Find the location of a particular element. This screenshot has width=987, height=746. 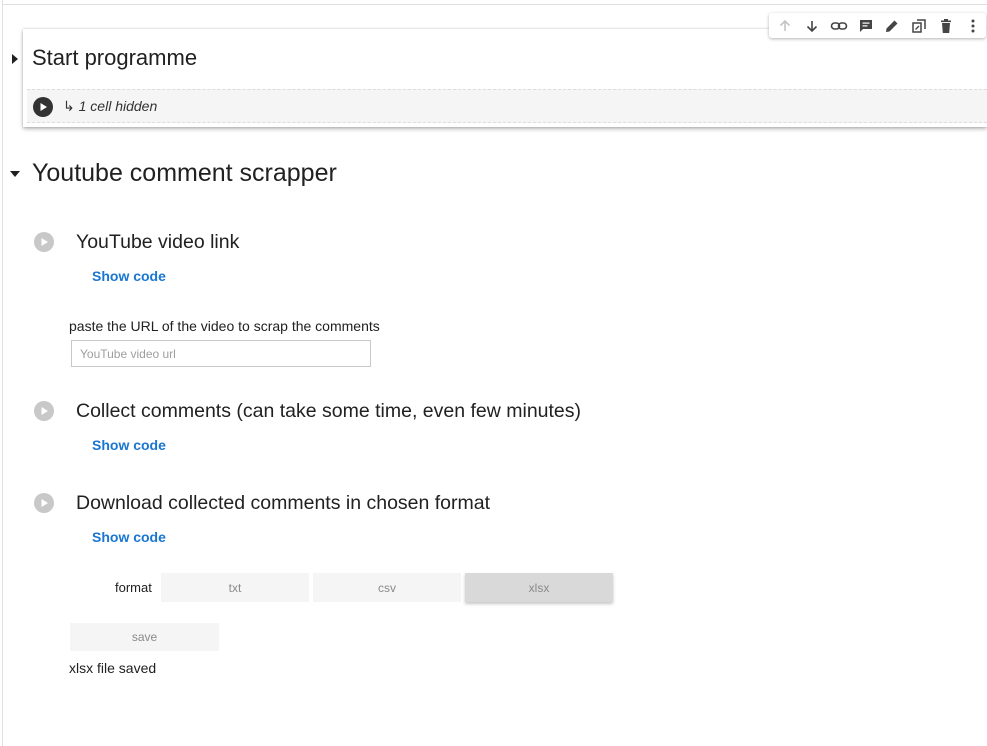

copy-link-button is located at coordinates (839, 25).